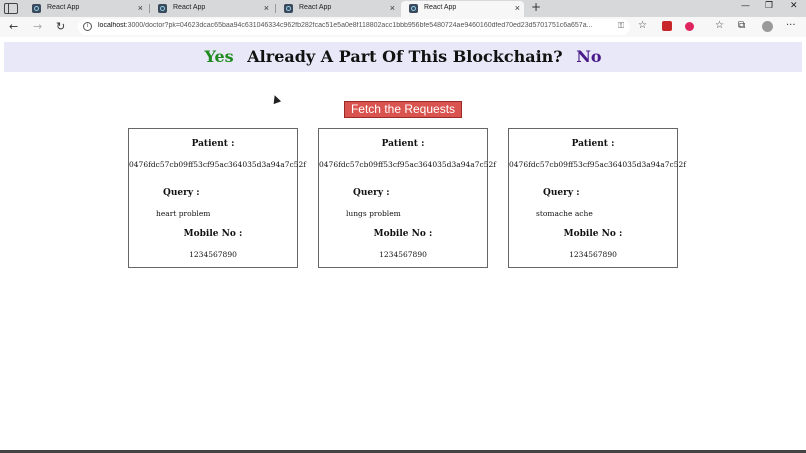 The image size is (806, 453). Describe the element at coordinates (791, 25) in the screenshot. I see `more-menu-icon: ···` at that location.